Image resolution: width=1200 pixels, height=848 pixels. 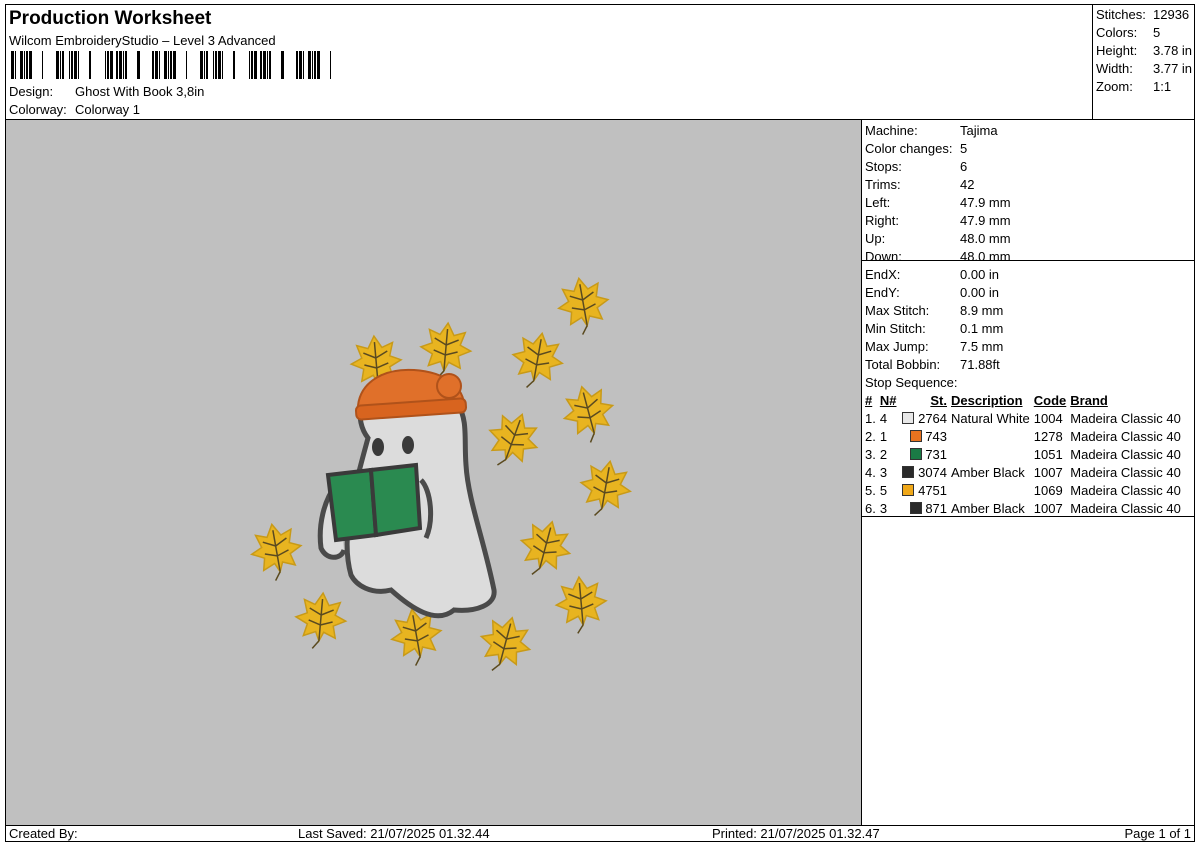 I want to click on machine-info-row: Stops: 6, so click(x=916, y=167).